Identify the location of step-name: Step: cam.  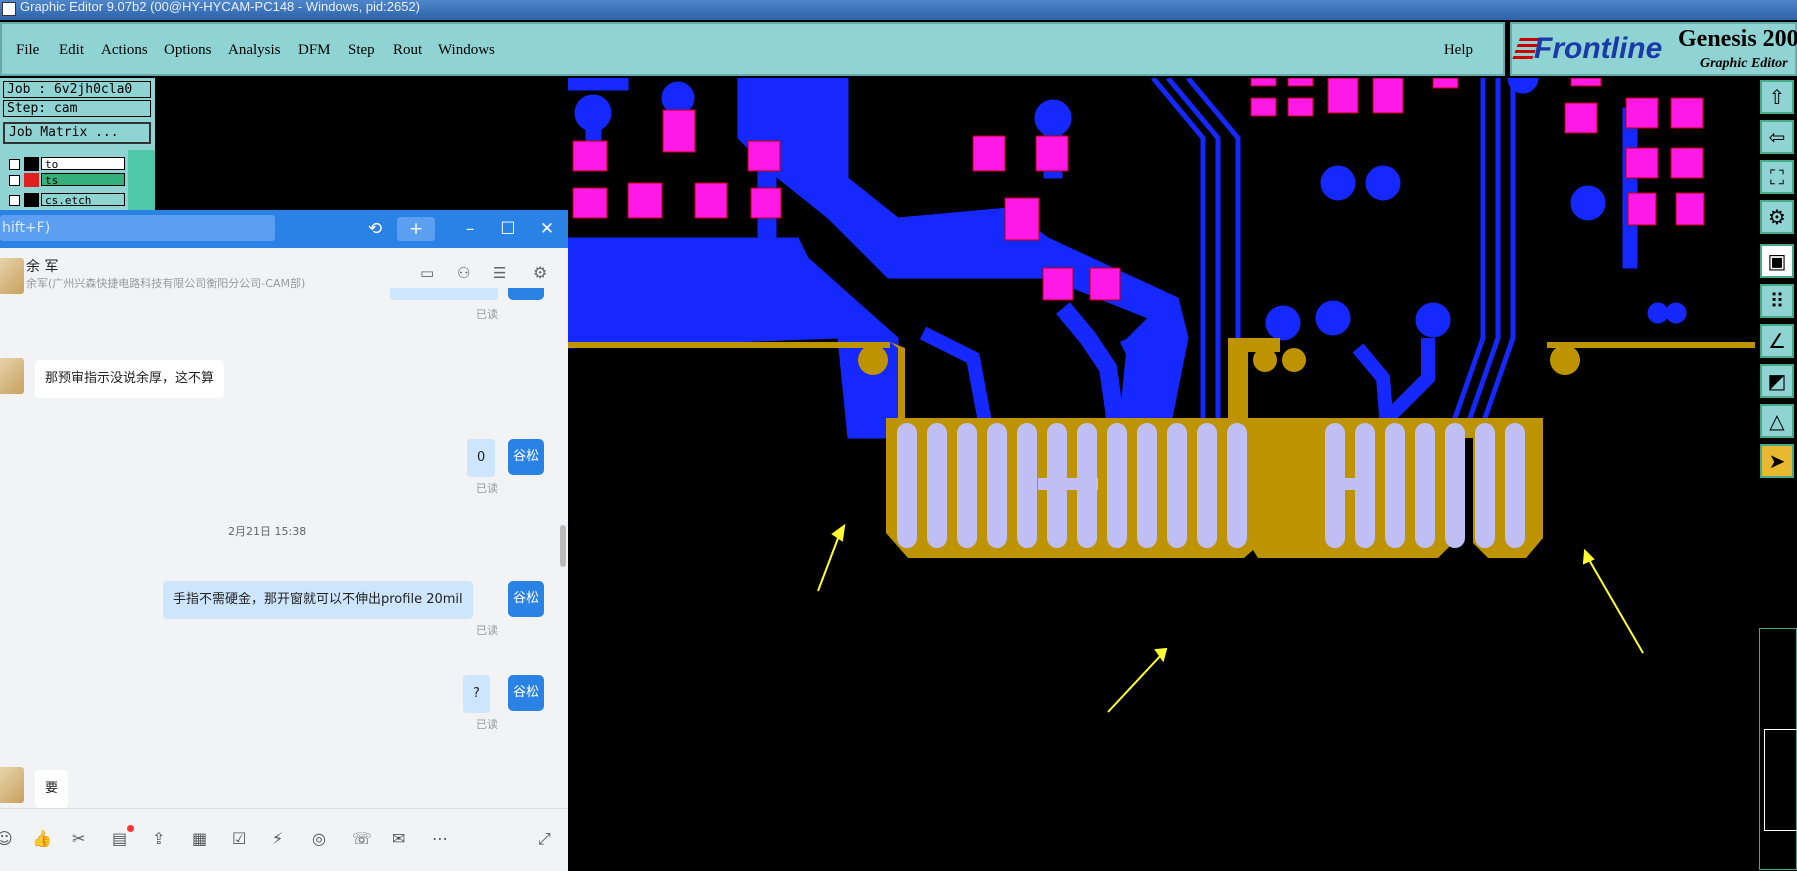
(77, 108).